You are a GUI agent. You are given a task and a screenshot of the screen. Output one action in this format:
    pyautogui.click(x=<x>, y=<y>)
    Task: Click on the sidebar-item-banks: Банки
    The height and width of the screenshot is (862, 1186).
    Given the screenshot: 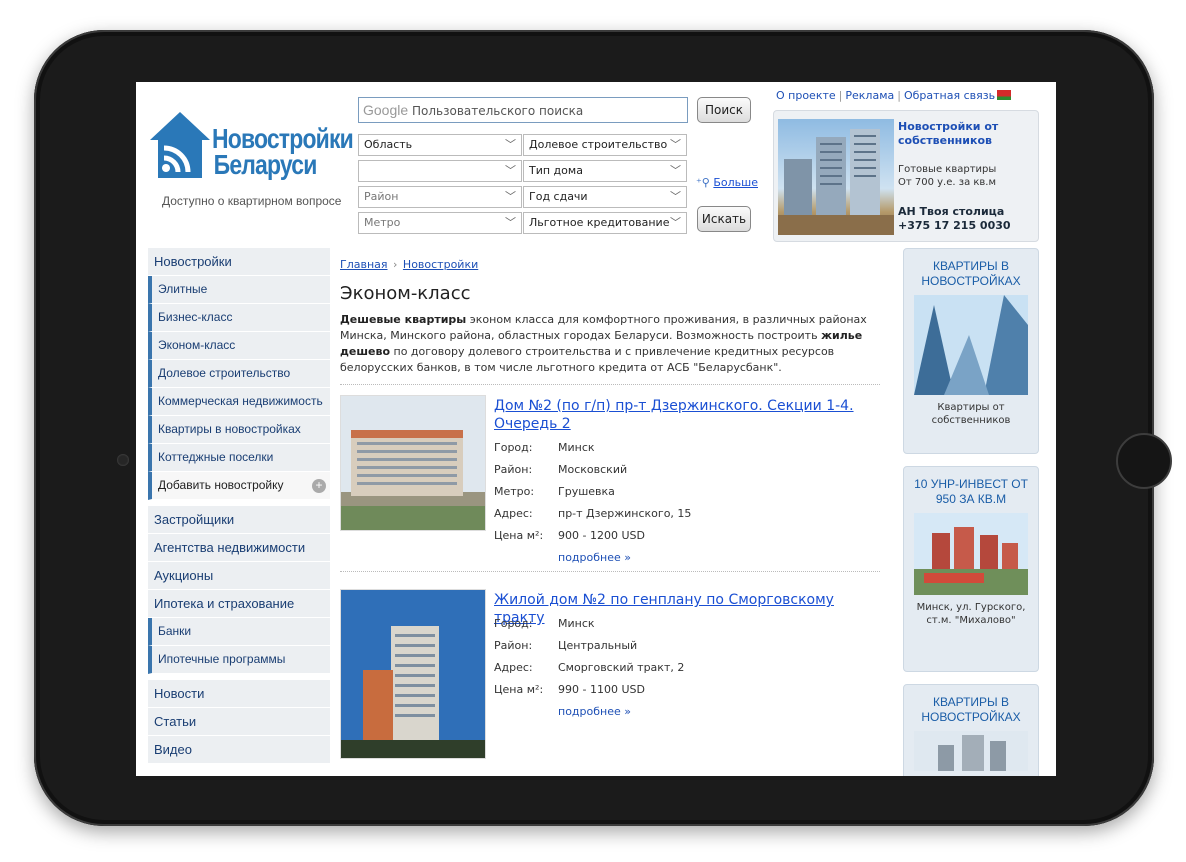 What is the action you would take?
    pyautogui.click(x=239, y=632)
    